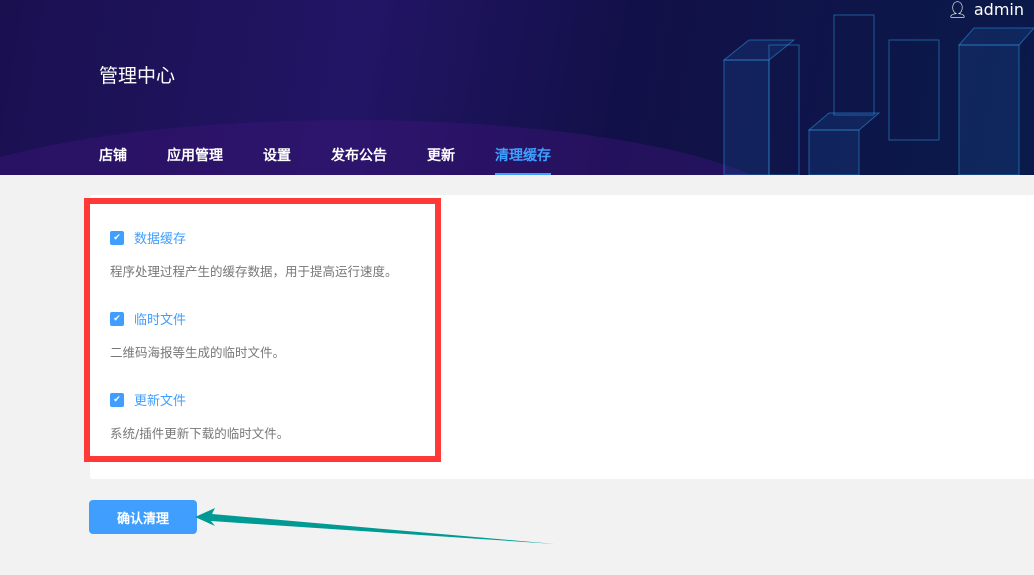 Image resolution: width=1034 pixels, height=575 pixels. I want to click on username: admin, so click(998, 9).